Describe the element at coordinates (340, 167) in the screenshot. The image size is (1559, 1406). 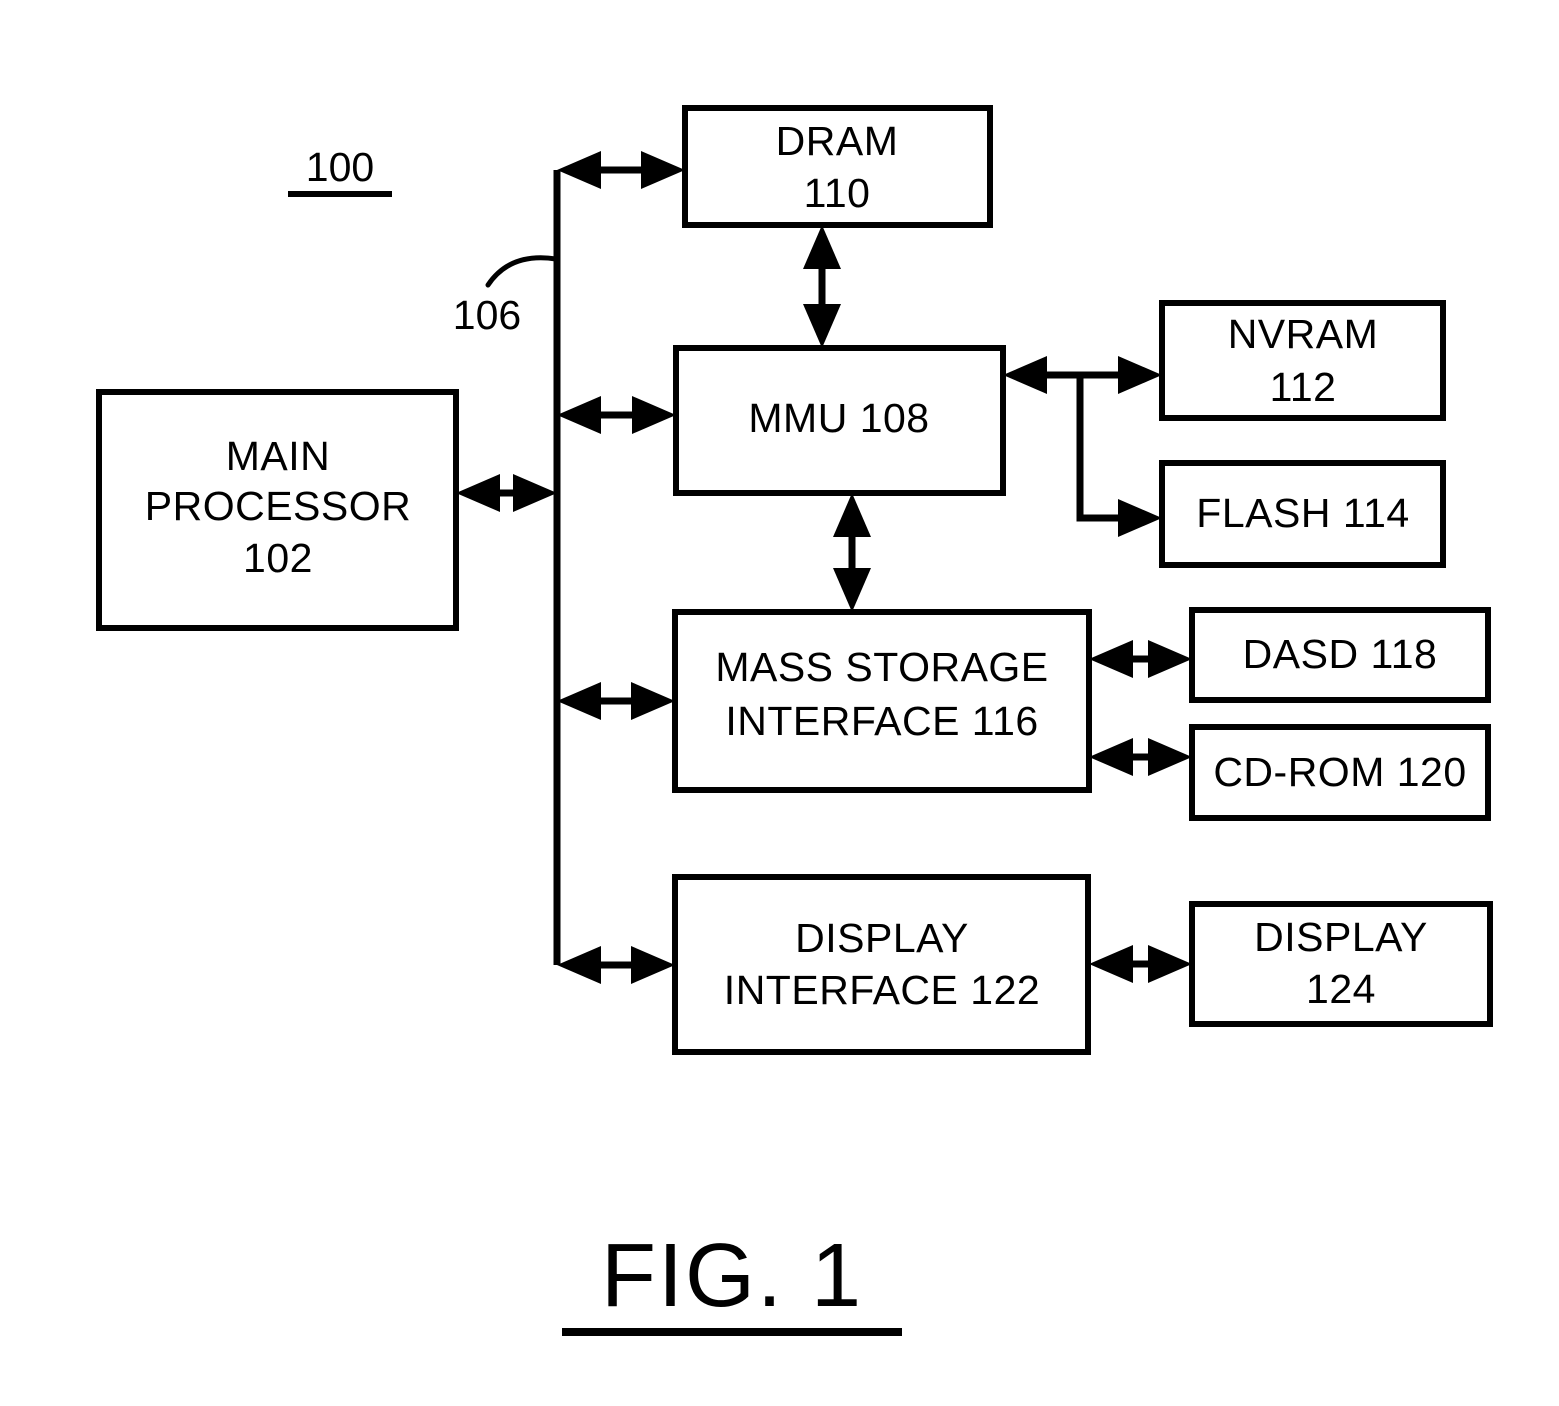
I see `system-ref-label: 100` at that location.